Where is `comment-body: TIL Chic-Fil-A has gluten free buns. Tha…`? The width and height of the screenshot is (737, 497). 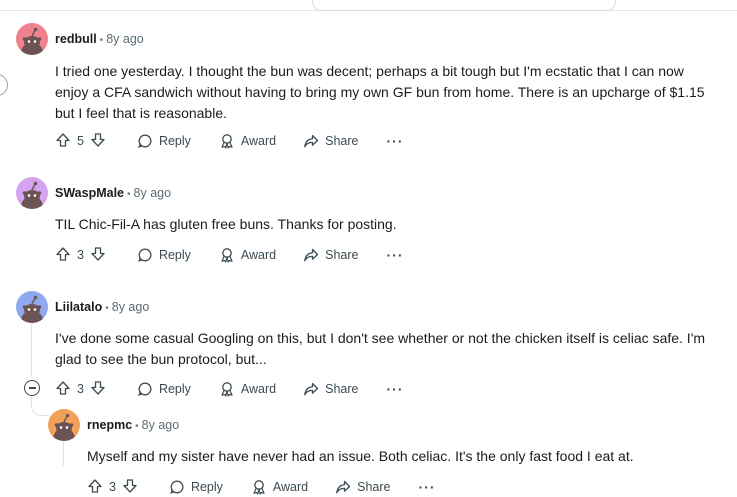 comment-body: TIL Chic-Fil-A has gluten free buns. Tha… is located at coordinates (226, 224).